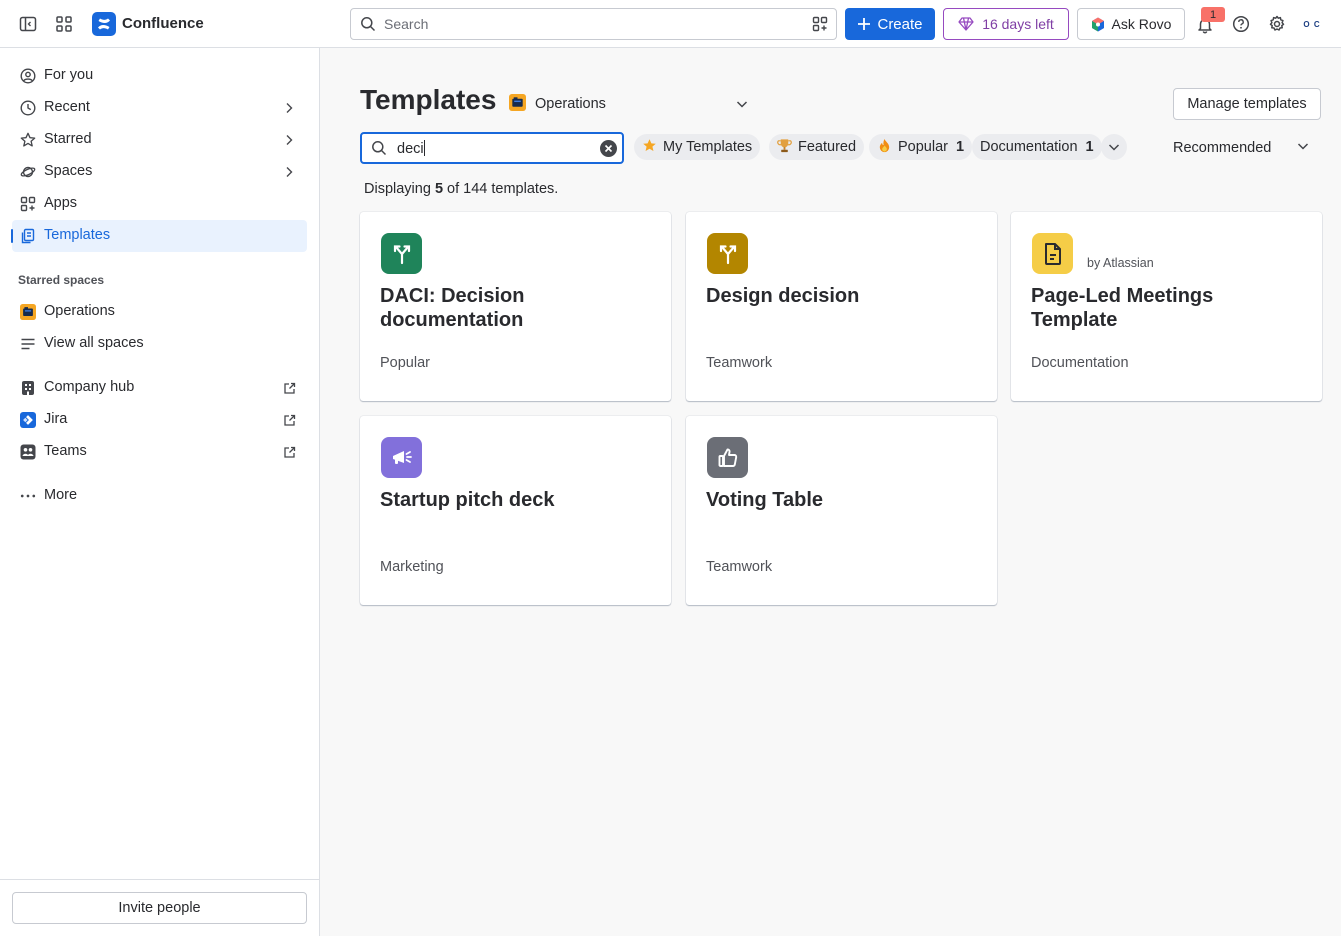 The height and width of the screenshot is (936, 1341). Describe the element at coordinates (28, 108) in the screenshot. I see `clock-icon` at that location.